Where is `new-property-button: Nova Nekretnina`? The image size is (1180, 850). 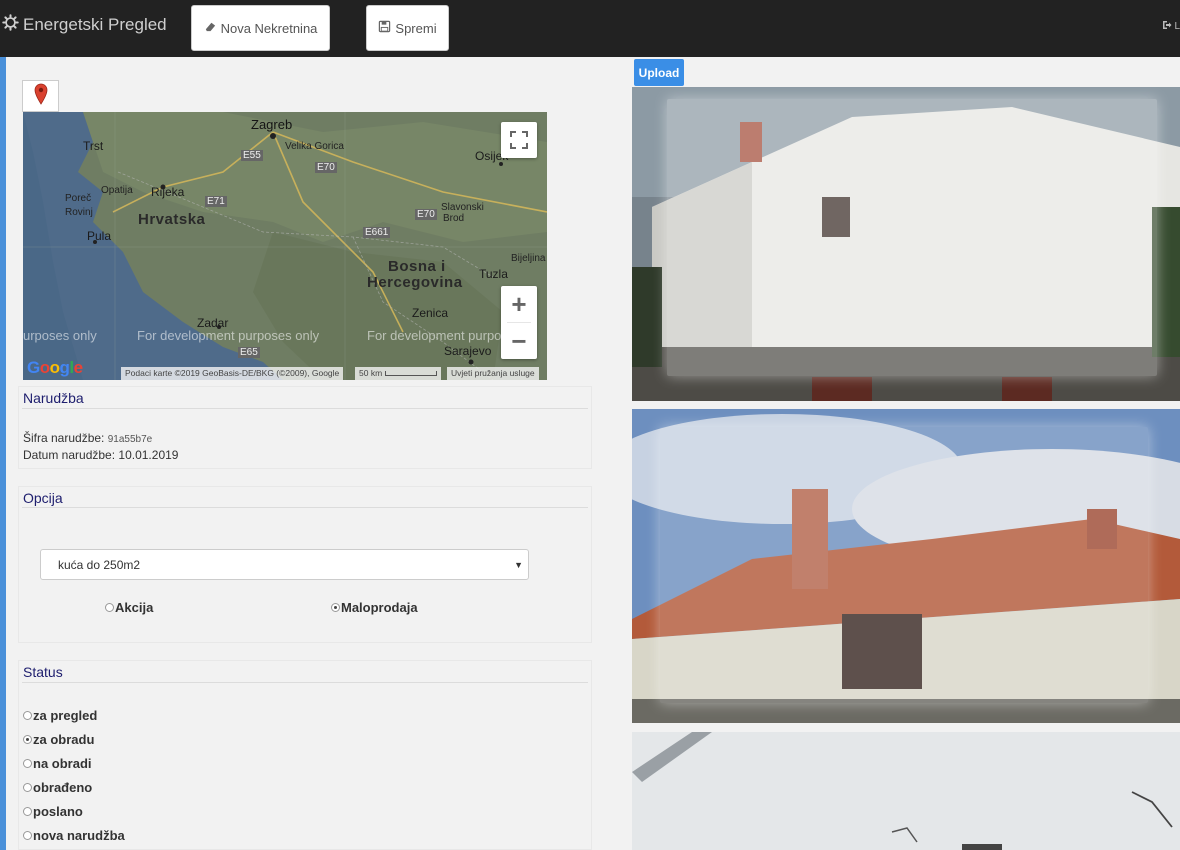
new-property-button: Nova Nekretnina is located at coordinates (260, 28).